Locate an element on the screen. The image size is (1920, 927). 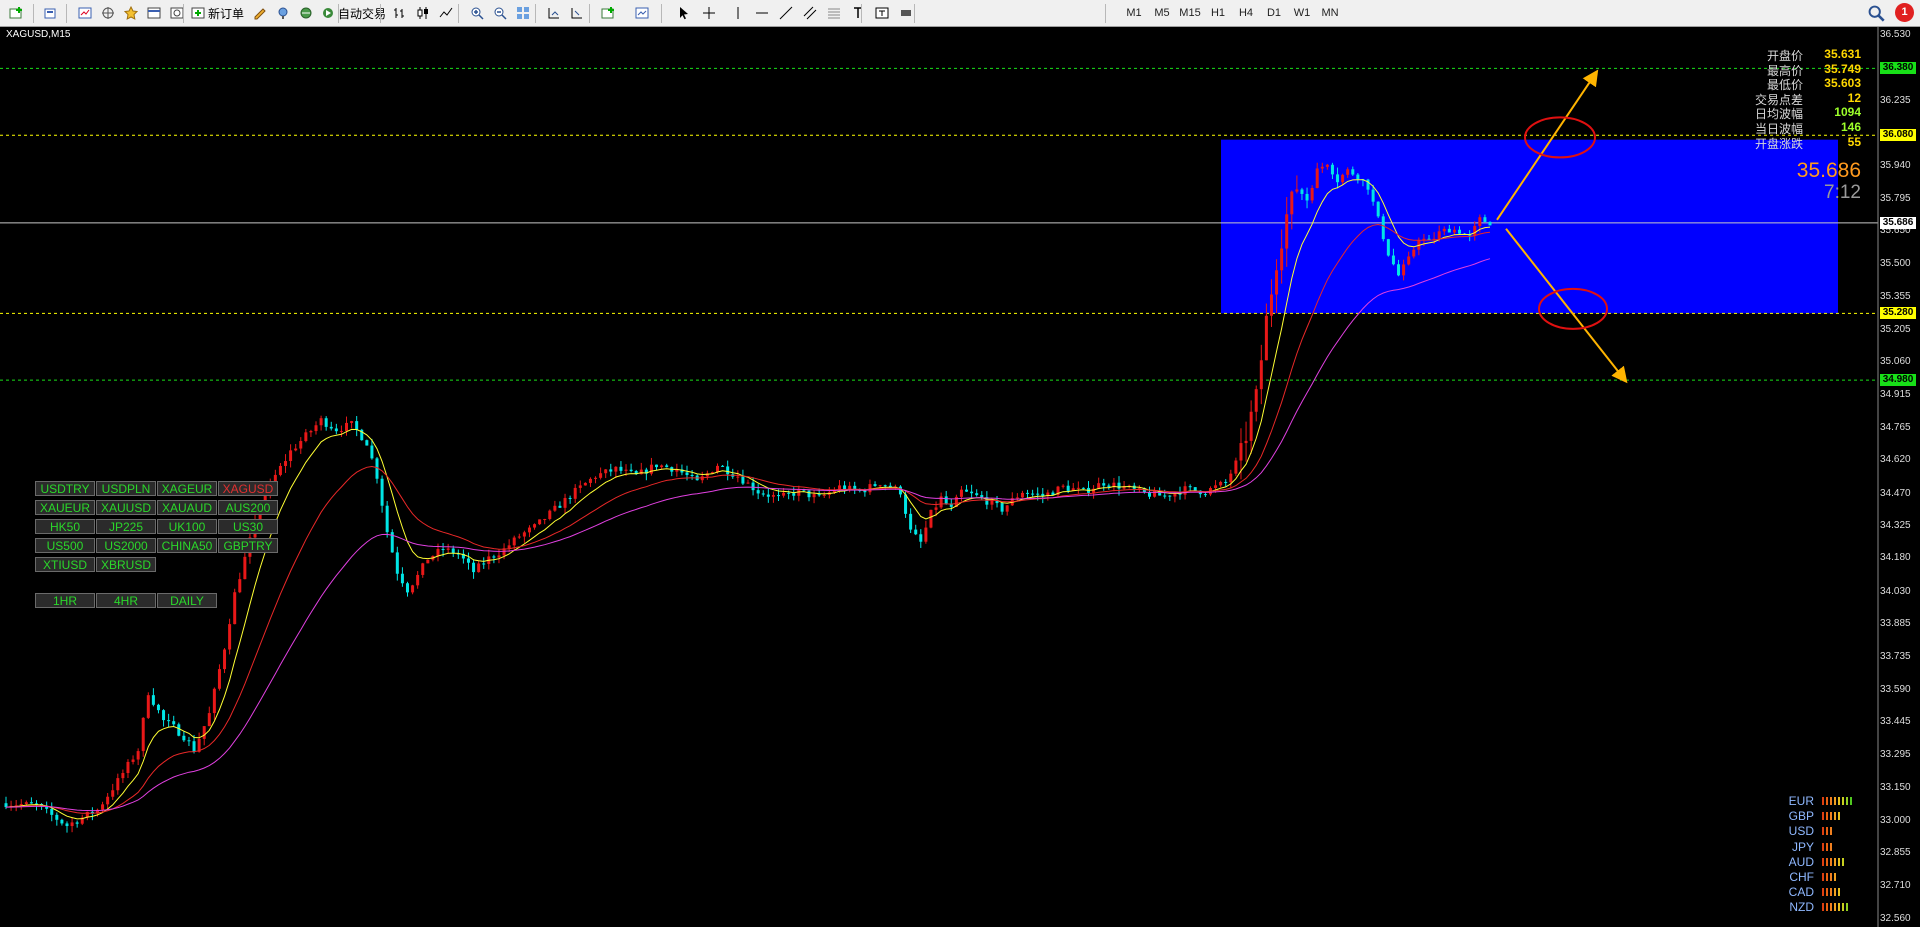
info-value: 146 is located at coordinates (1850, 127).